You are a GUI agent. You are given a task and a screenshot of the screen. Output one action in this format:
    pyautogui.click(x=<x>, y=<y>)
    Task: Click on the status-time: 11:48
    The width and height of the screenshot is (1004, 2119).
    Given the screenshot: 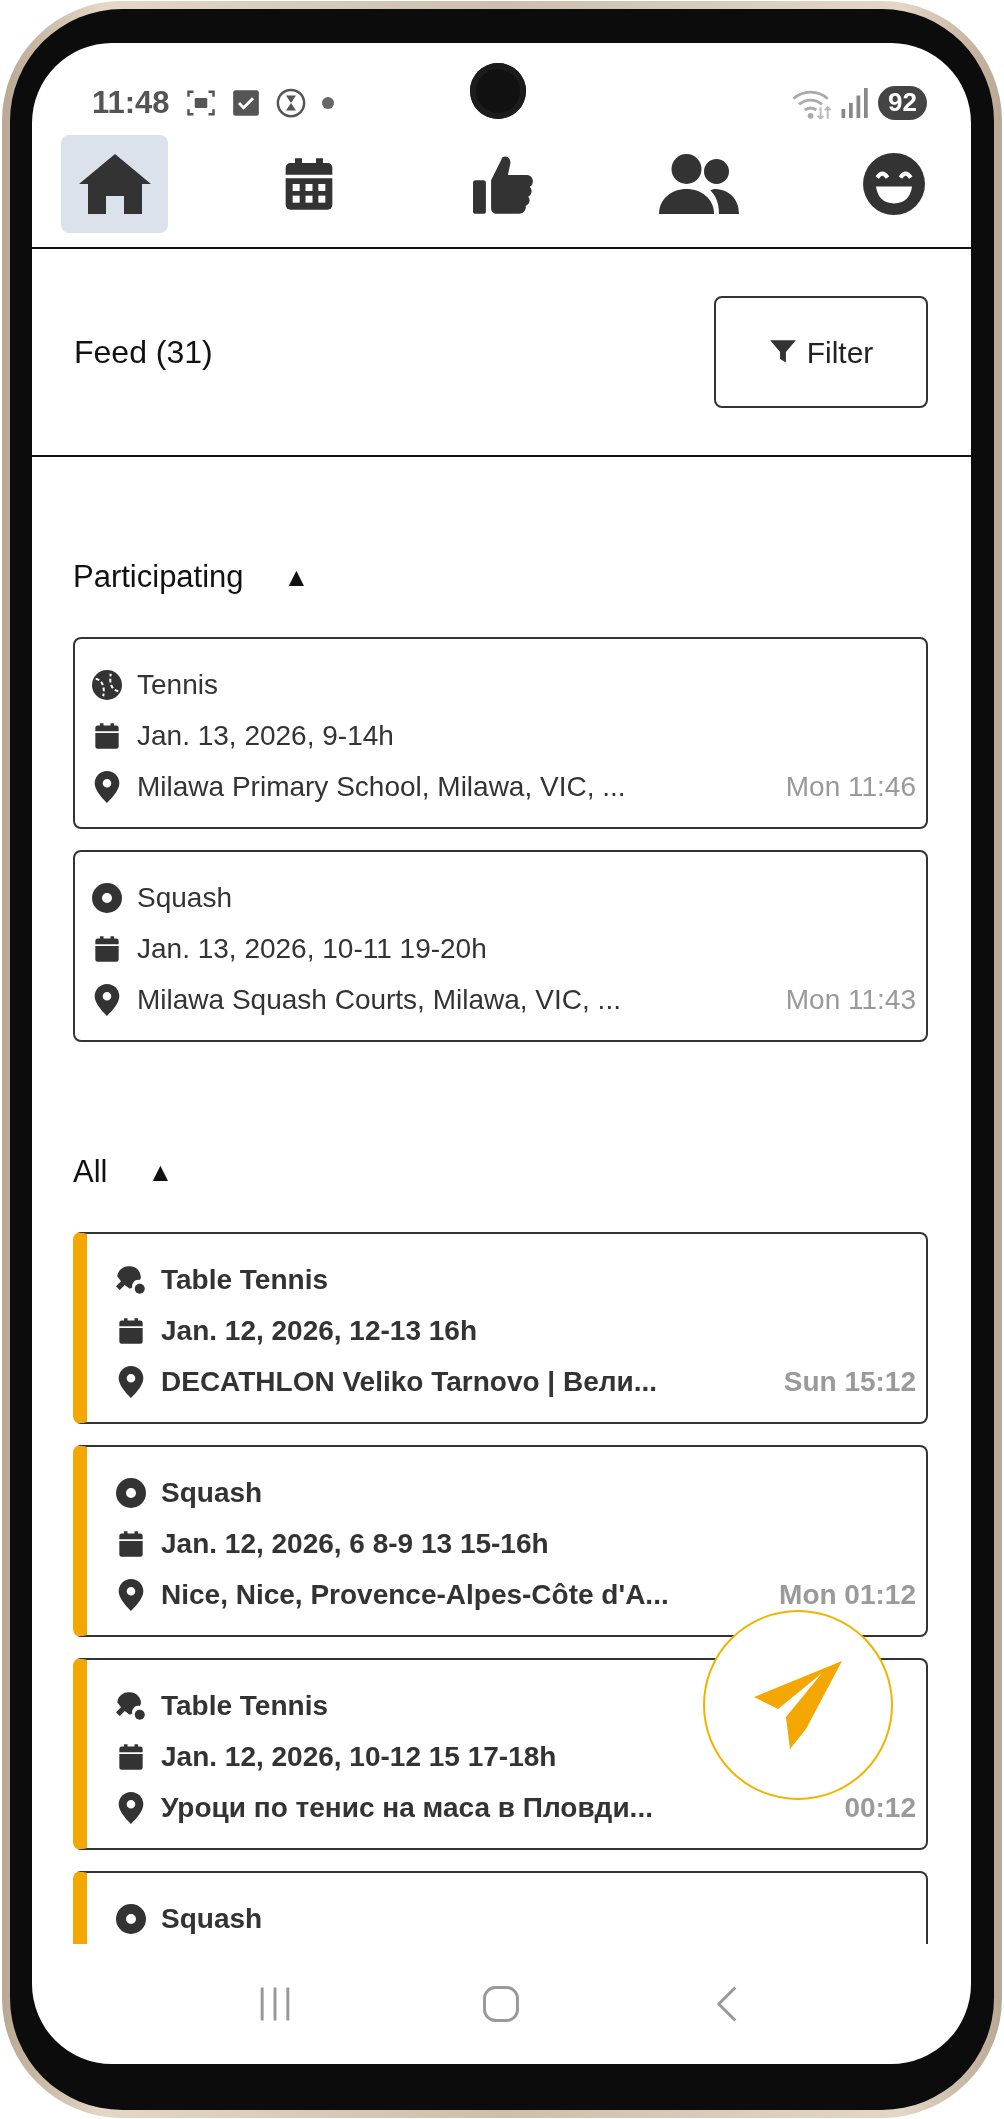 What is the action you would take?
    pyautogui.click(x=131, y=102)
    